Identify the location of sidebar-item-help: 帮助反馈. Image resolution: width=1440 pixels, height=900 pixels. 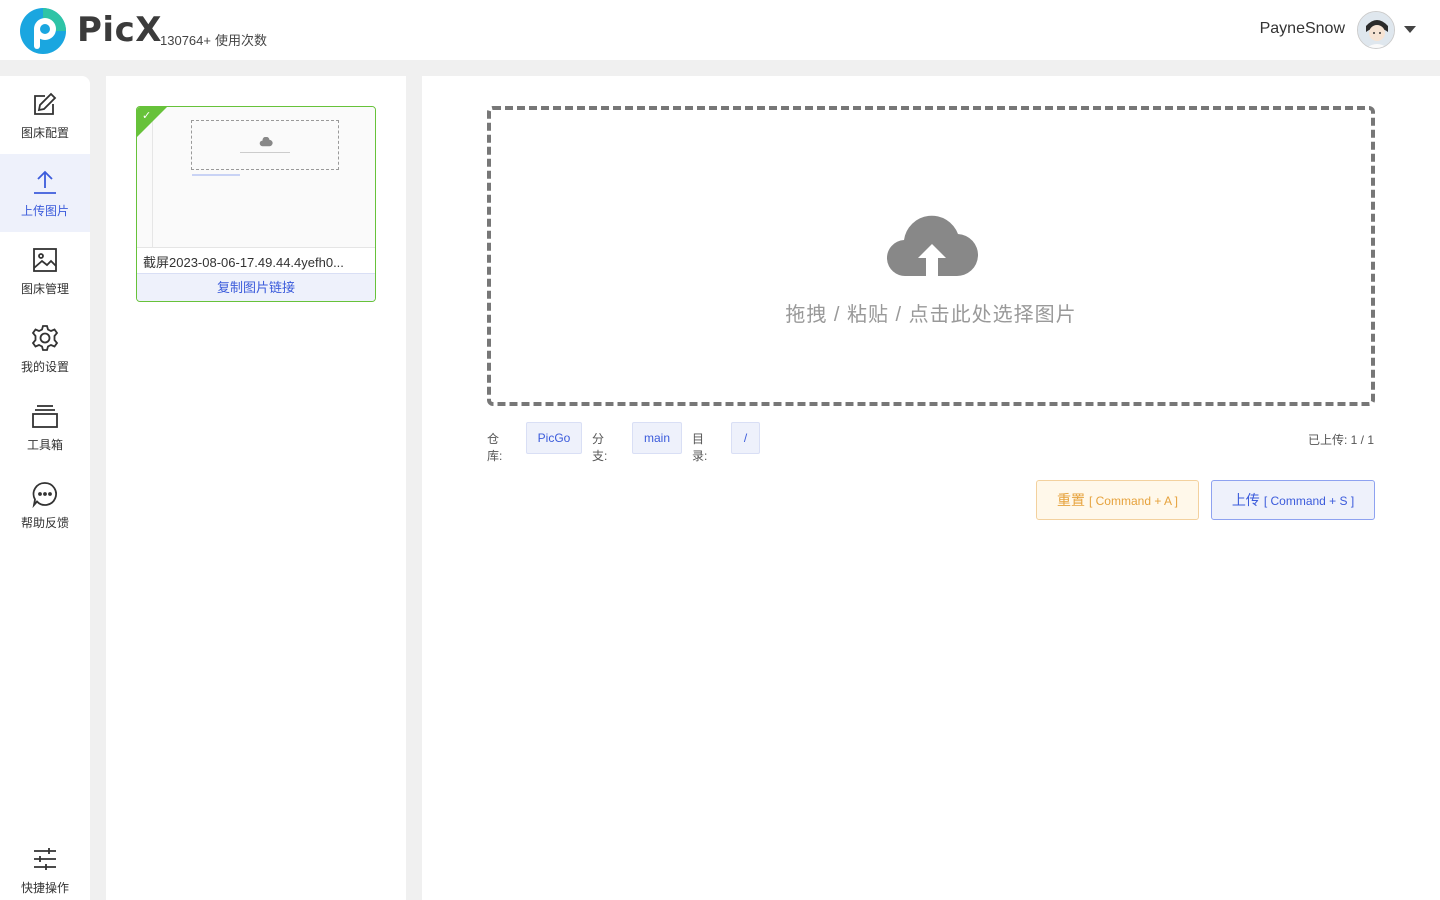
(45, 505).